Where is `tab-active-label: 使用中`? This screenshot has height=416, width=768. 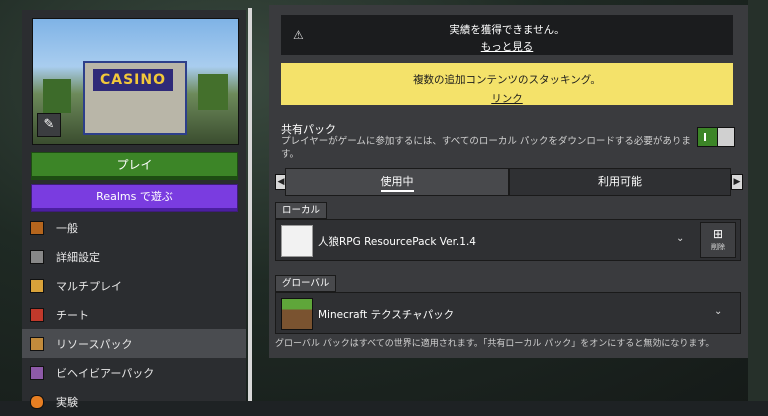
tab-active-label: 使用中 is located at coordinates (397, 183).